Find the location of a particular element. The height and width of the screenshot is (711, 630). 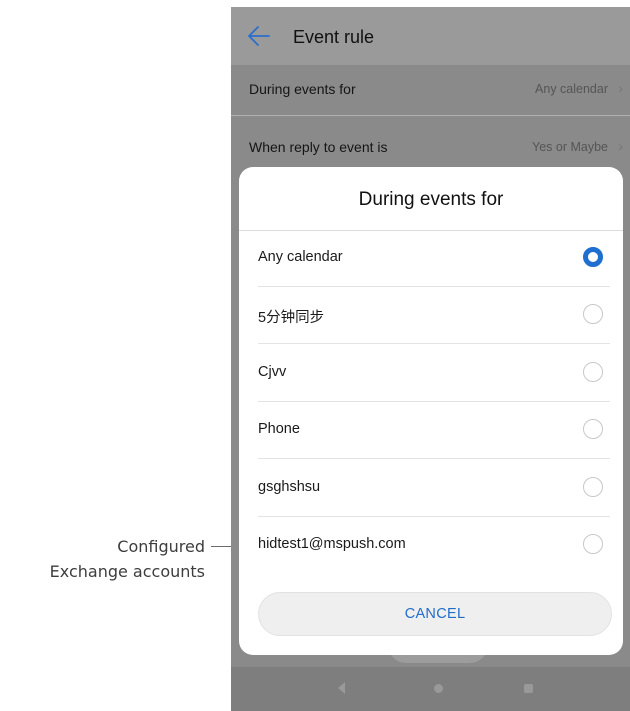

setting-label: When reply to event is is located at coordinates (318, 147).